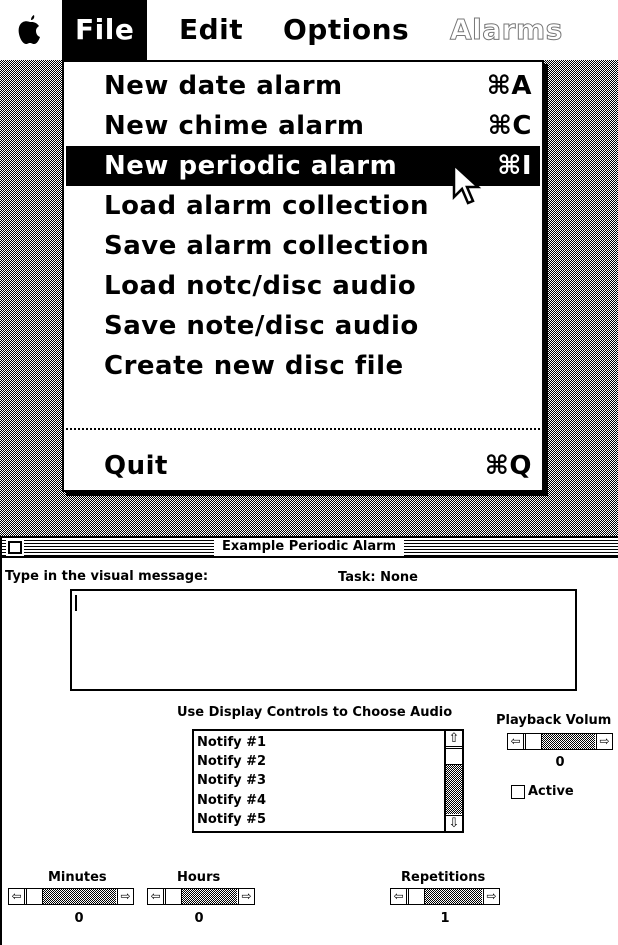 The image size is (618, 945). I want to click on menu-item-label: Save note/disc audio, so click(261, 326).